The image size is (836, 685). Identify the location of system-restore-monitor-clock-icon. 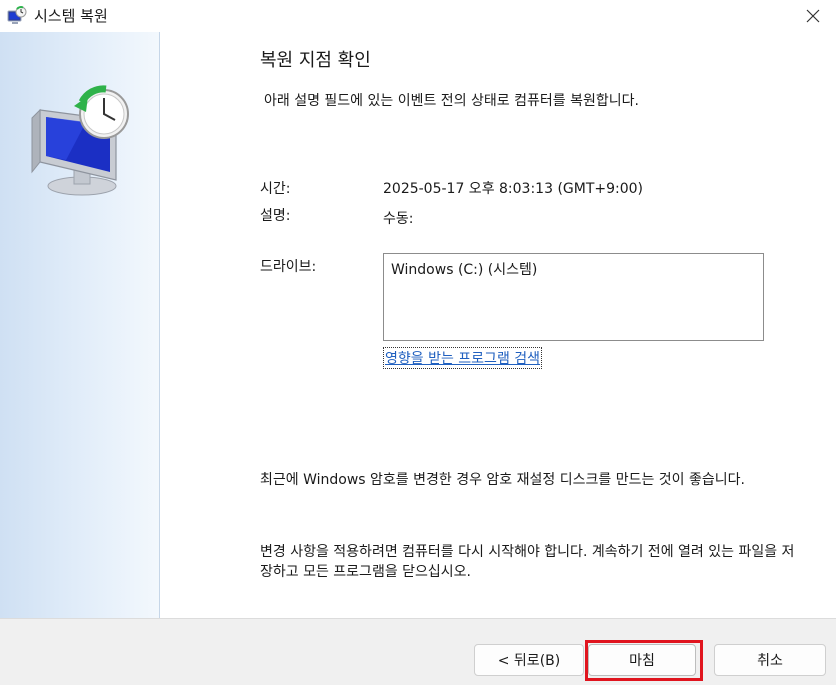
(80, 140).